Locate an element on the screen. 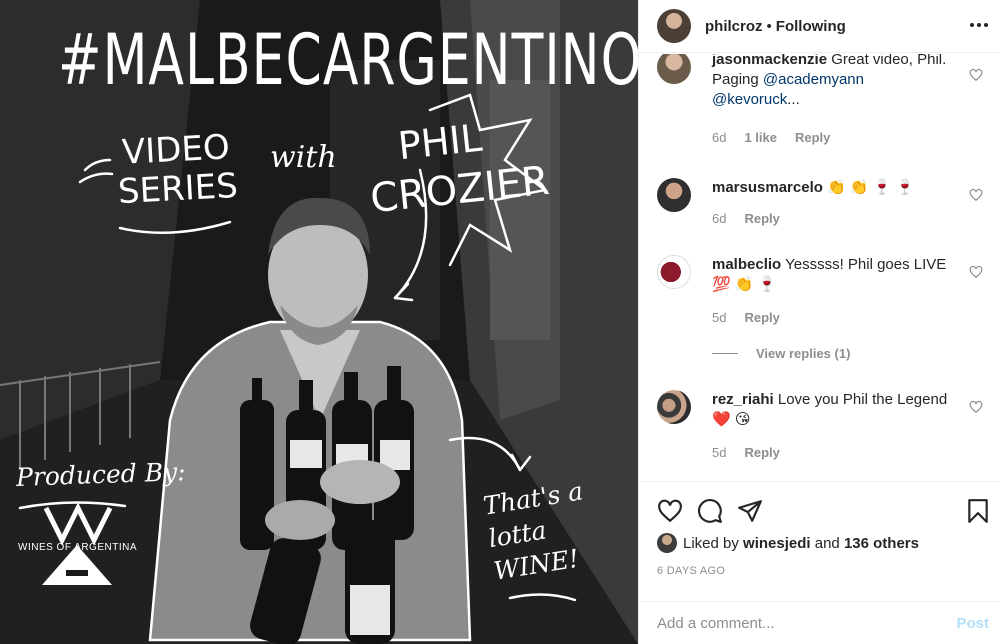  commenter-username: jasonmackenzie is located at coordinates (769, 61).